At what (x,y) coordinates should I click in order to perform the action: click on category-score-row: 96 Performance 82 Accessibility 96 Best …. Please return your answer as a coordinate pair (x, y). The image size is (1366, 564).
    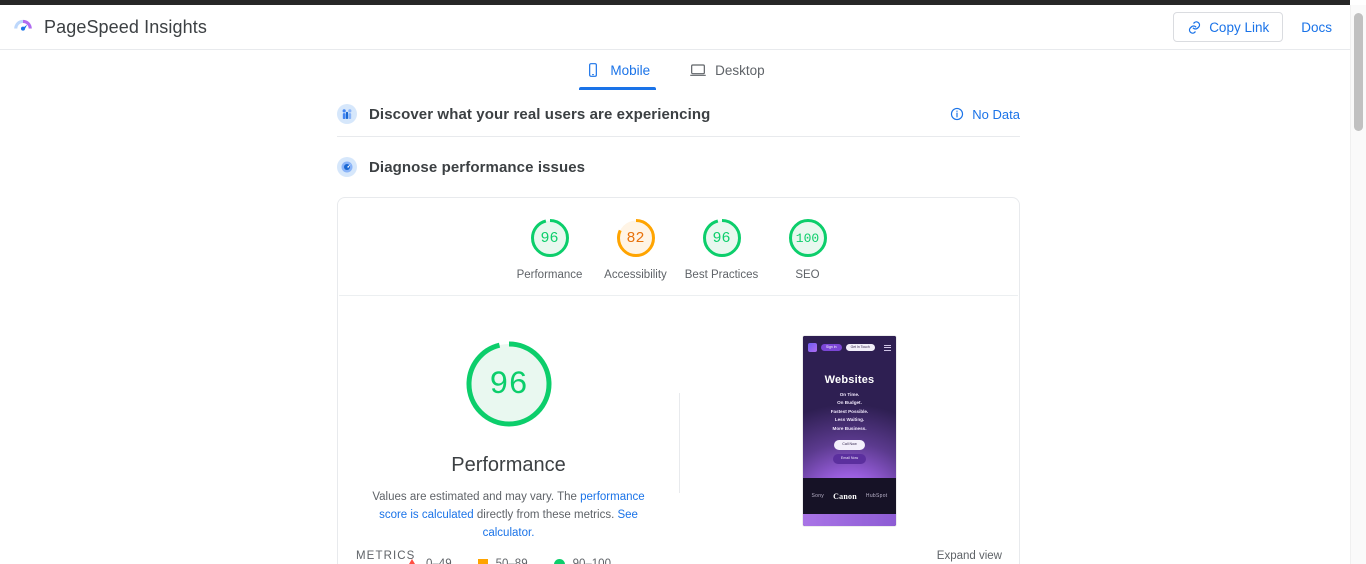
    Looking at the image, I should click on (678, 247).